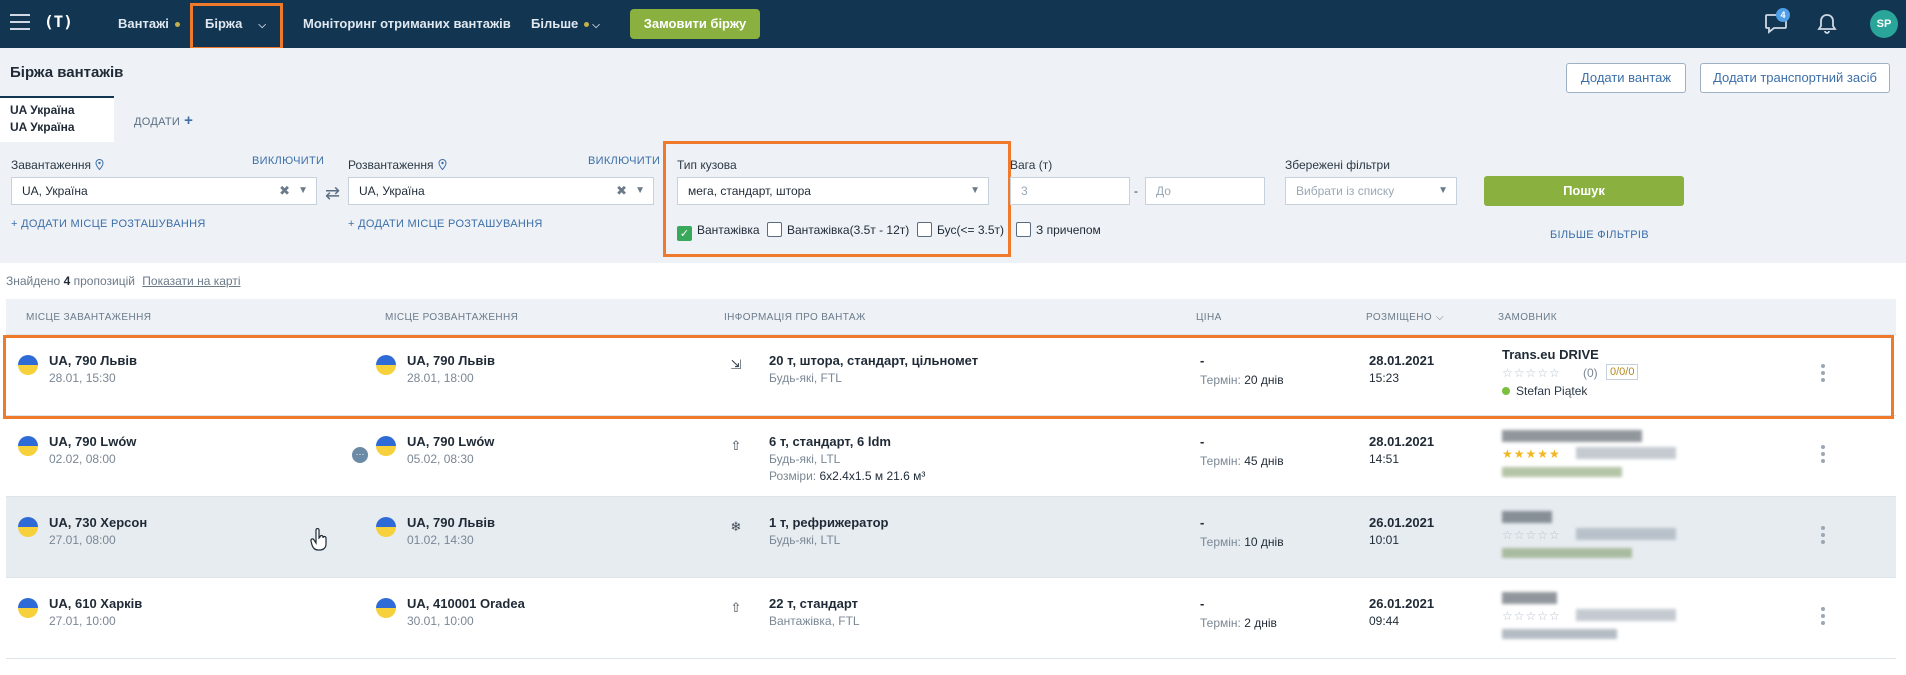 The width and height of the screenshot is (1906, 675). I want to click on results-summary: Знайдено 4 пропозицій Показати на карті, so click(123, 281).